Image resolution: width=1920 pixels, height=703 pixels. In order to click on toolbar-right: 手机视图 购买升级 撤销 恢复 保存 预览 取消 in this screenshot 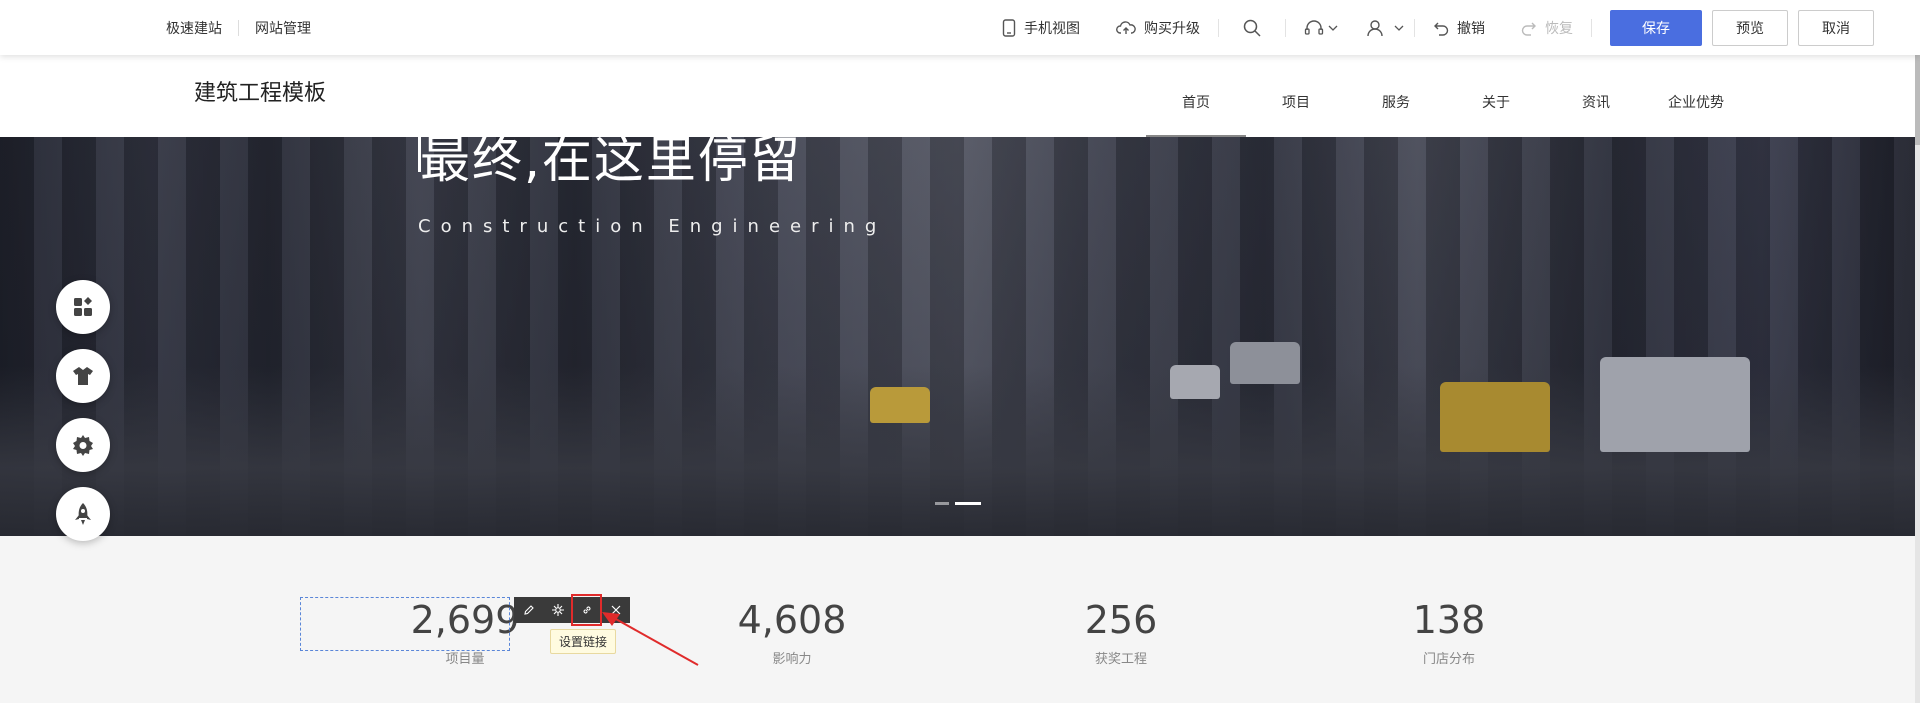, I will do `click(1429, 27)`.